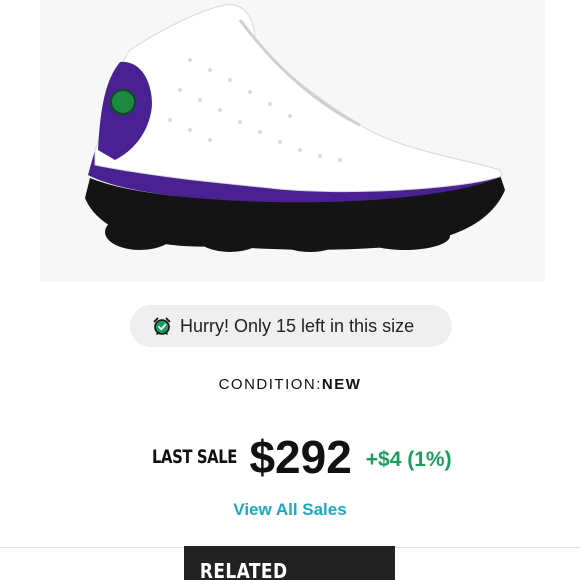 The width and height of the screenshot is (580, 580). What do you see at coordinates (243, 569) in the screenshot?
I see `related-products-label: RELATED PRODUCTS` at bounding box center [243, 569].